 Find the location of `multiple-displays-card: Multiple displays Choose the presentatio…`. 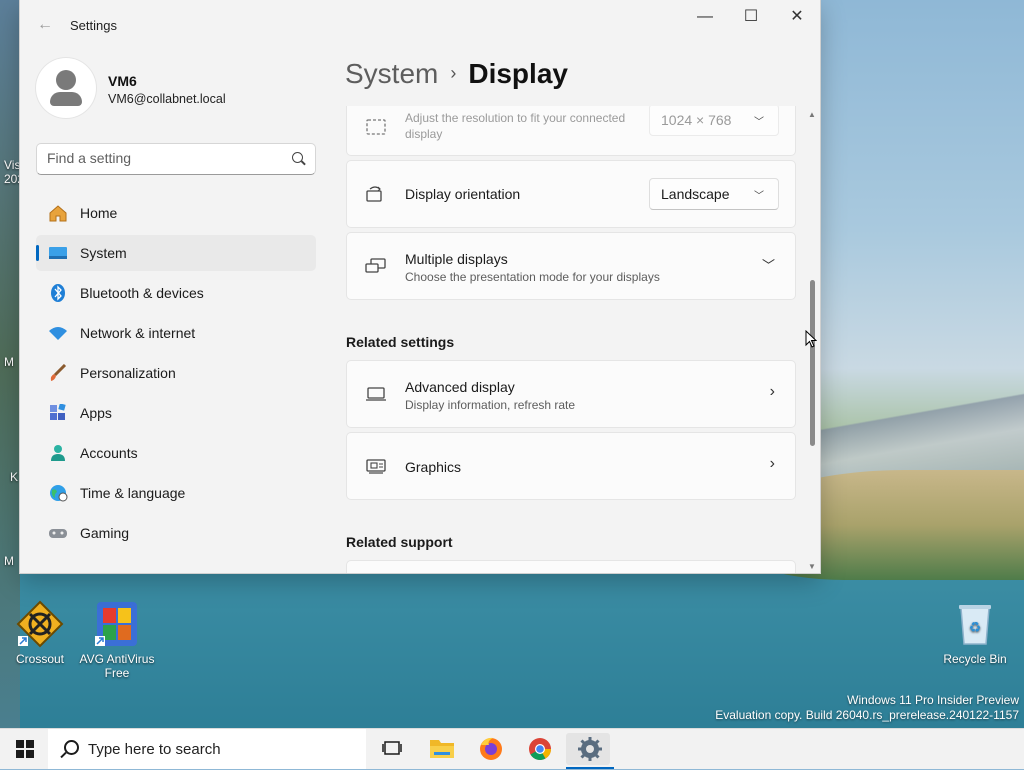

multiple-displays-card: Multiple displays Choose the presentatio… is located at coordinates (571, 266).